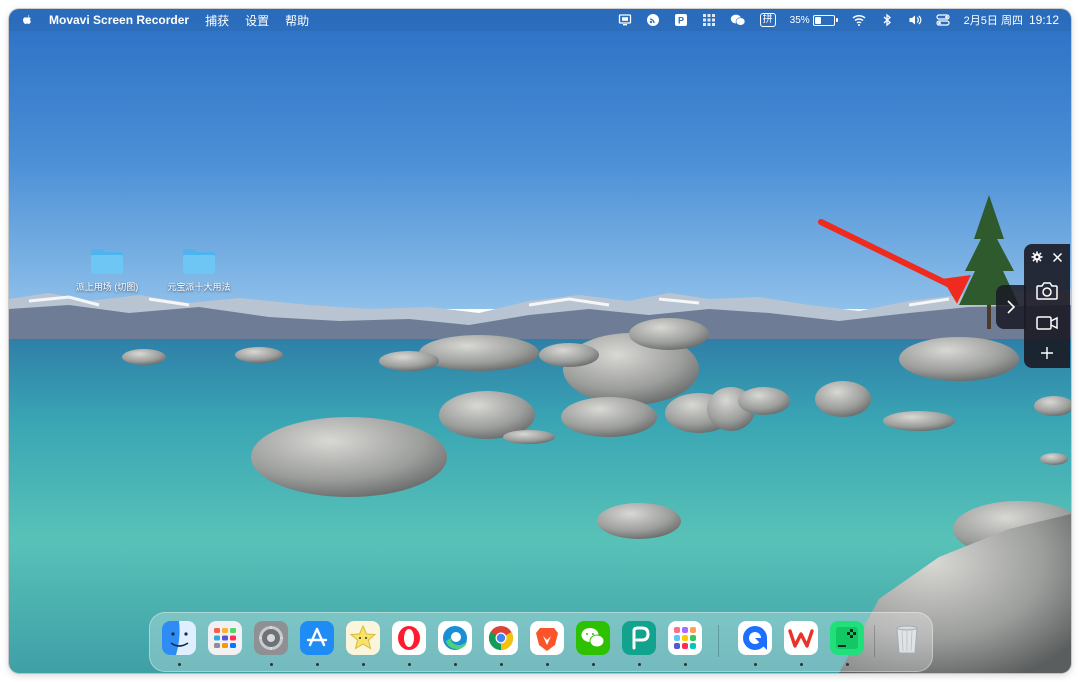 This screenshot has width=1080, height=682. Describe the element at coordinates (271, 638) in the screenshot. I see `settings-icon` at that location.